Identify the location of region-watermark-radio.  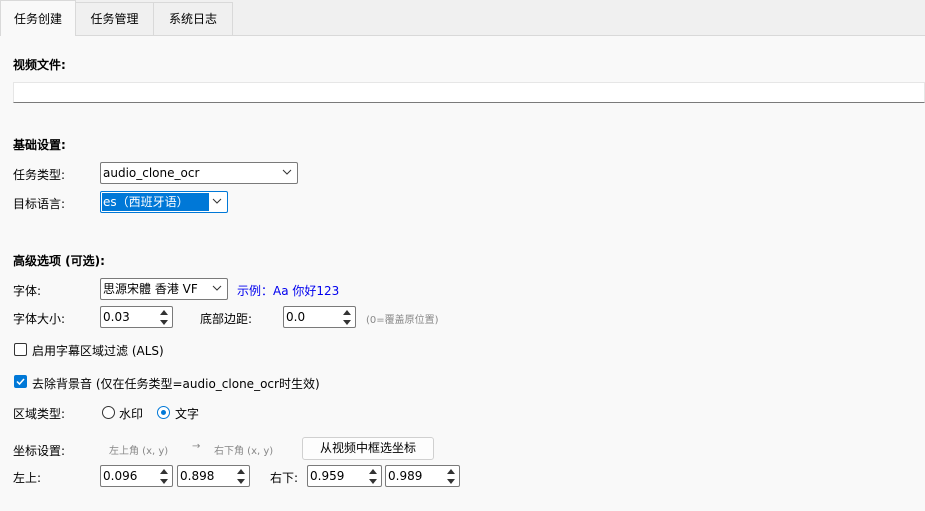
(108, 412).